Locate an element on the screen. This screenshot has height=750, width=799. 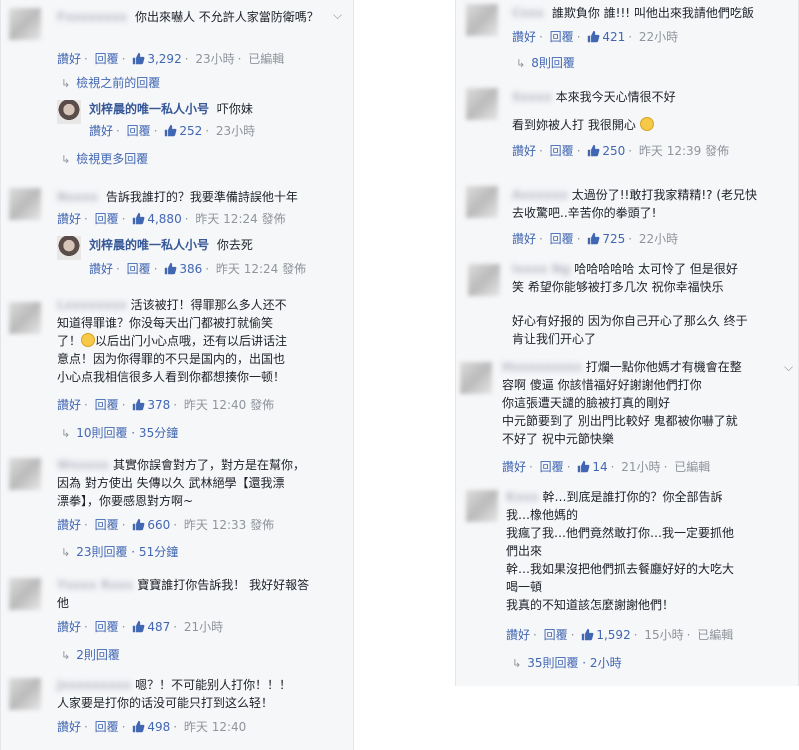
commenter-name: Fxxxxxxxx is located at coordinates (92, 17).